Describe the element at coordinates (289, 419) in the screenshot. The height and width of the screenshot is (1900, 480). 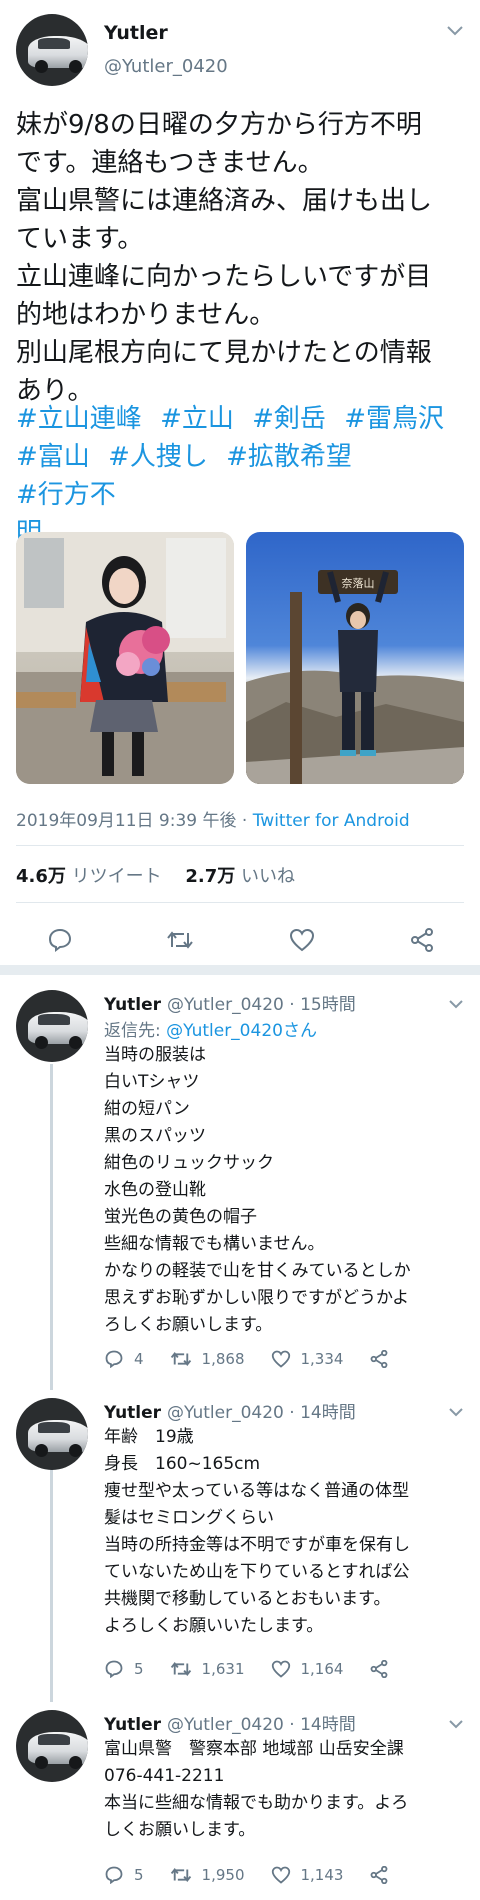
I see `hashtag-link: #剣岳` at that location.